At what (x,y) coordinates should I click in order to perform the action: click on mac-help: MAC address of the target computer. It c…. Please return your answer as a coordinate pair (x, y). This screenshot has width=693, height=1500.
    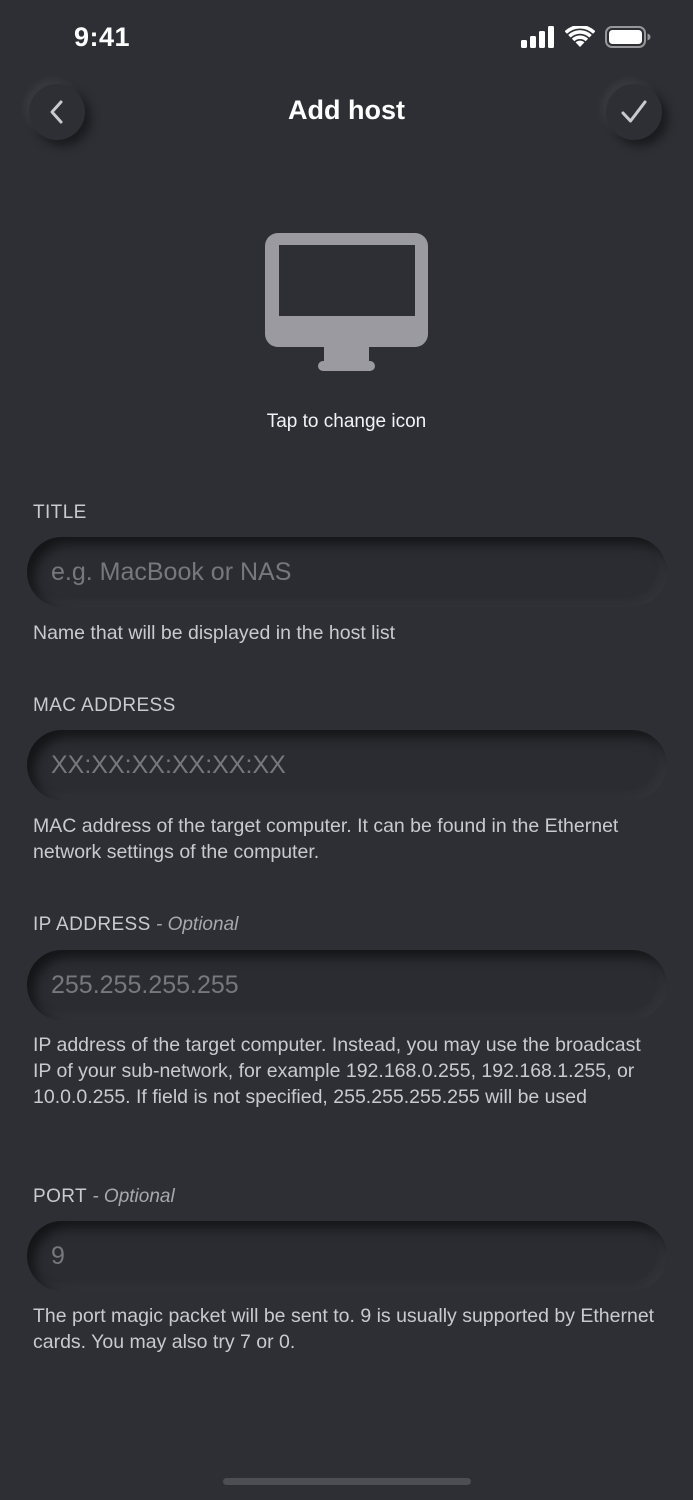
    Looking at the image, I should click on (326, 839).